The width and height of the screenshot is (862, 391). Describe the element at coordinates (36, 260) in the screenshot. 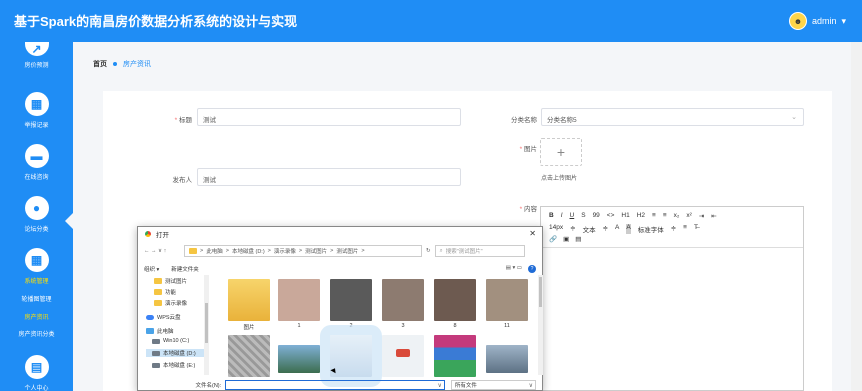

I see `apps-icon: ▦` at that location.